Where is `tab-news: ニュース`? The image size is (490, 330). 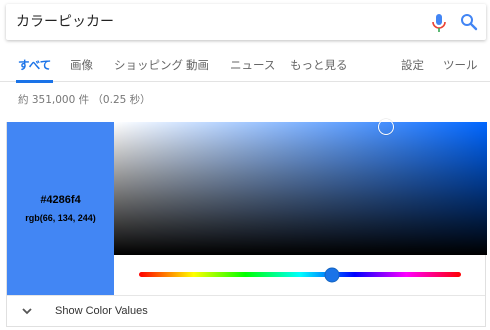 tab-news: ニュース is located at coordinates (252, 65).